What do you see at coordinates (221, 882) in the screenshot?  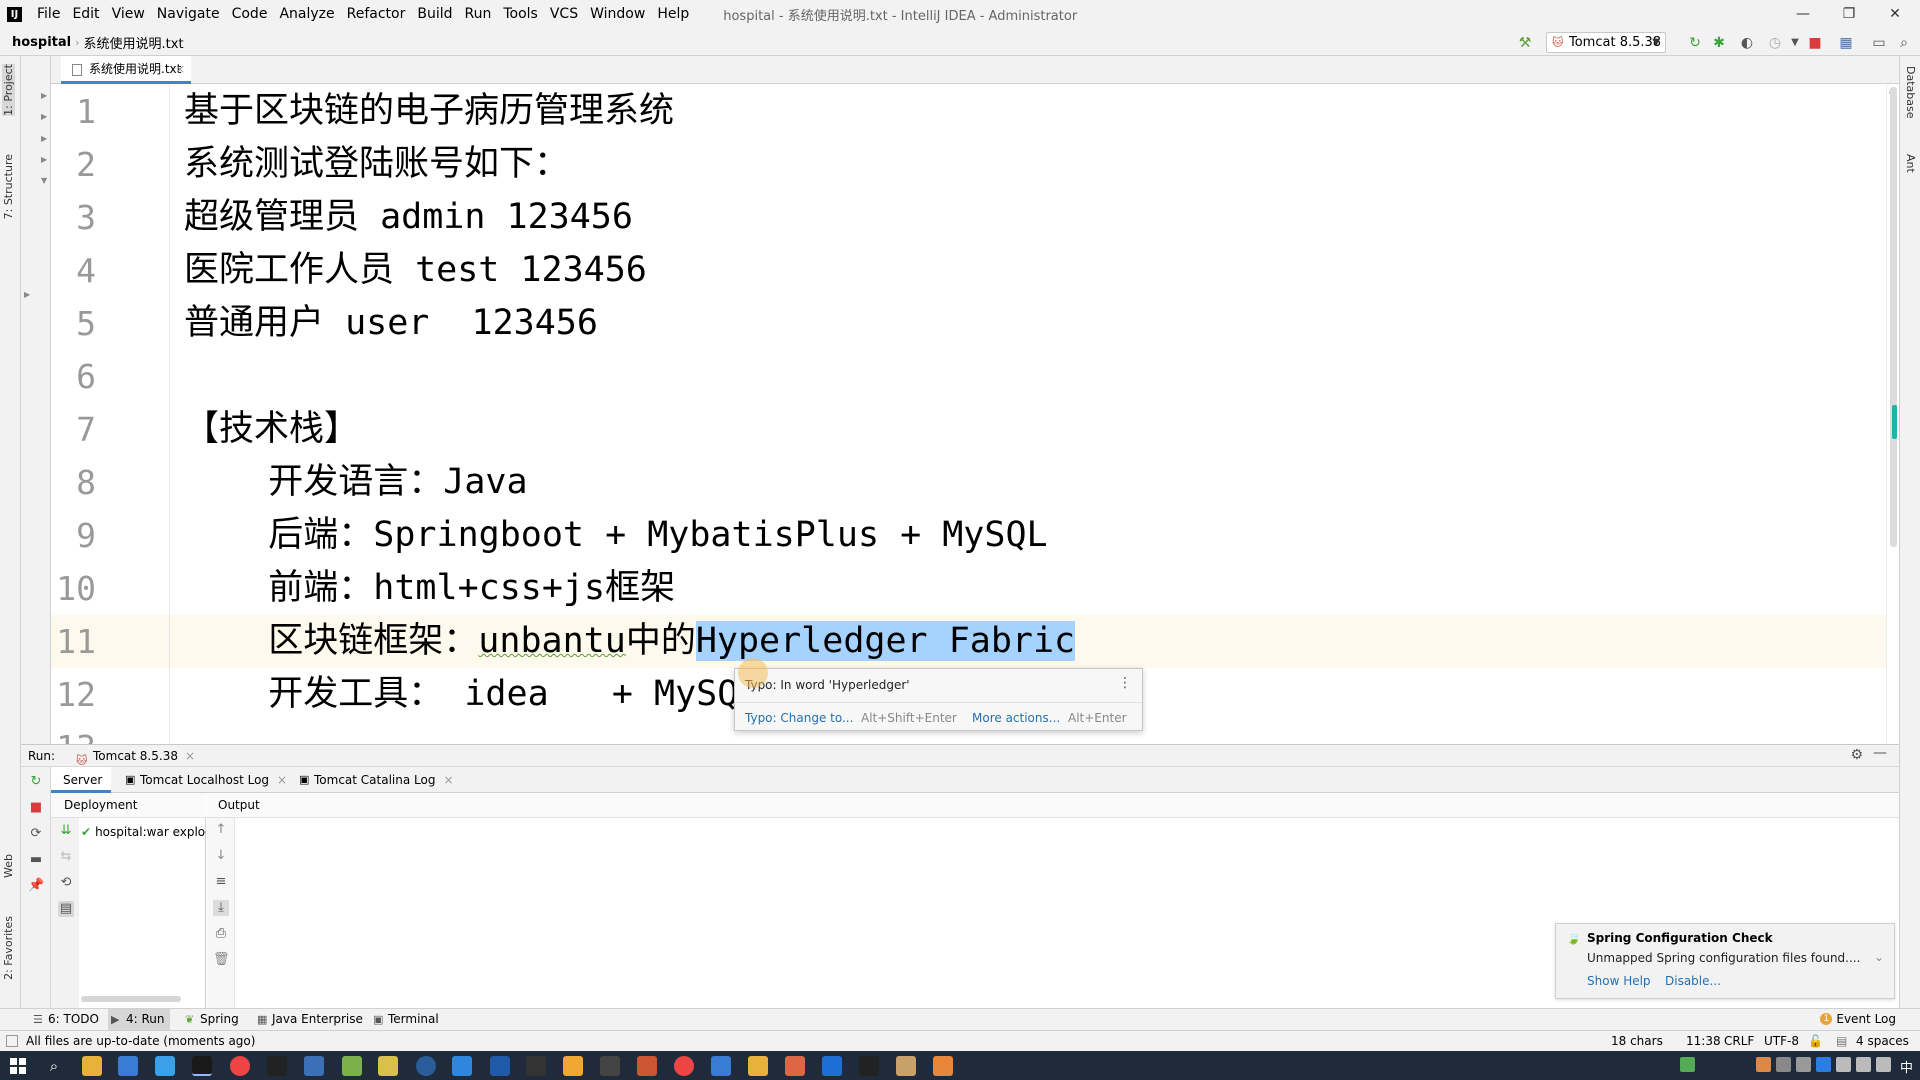 I see `soft-wrap-icon: ≡` at bounding box center [221, 882].